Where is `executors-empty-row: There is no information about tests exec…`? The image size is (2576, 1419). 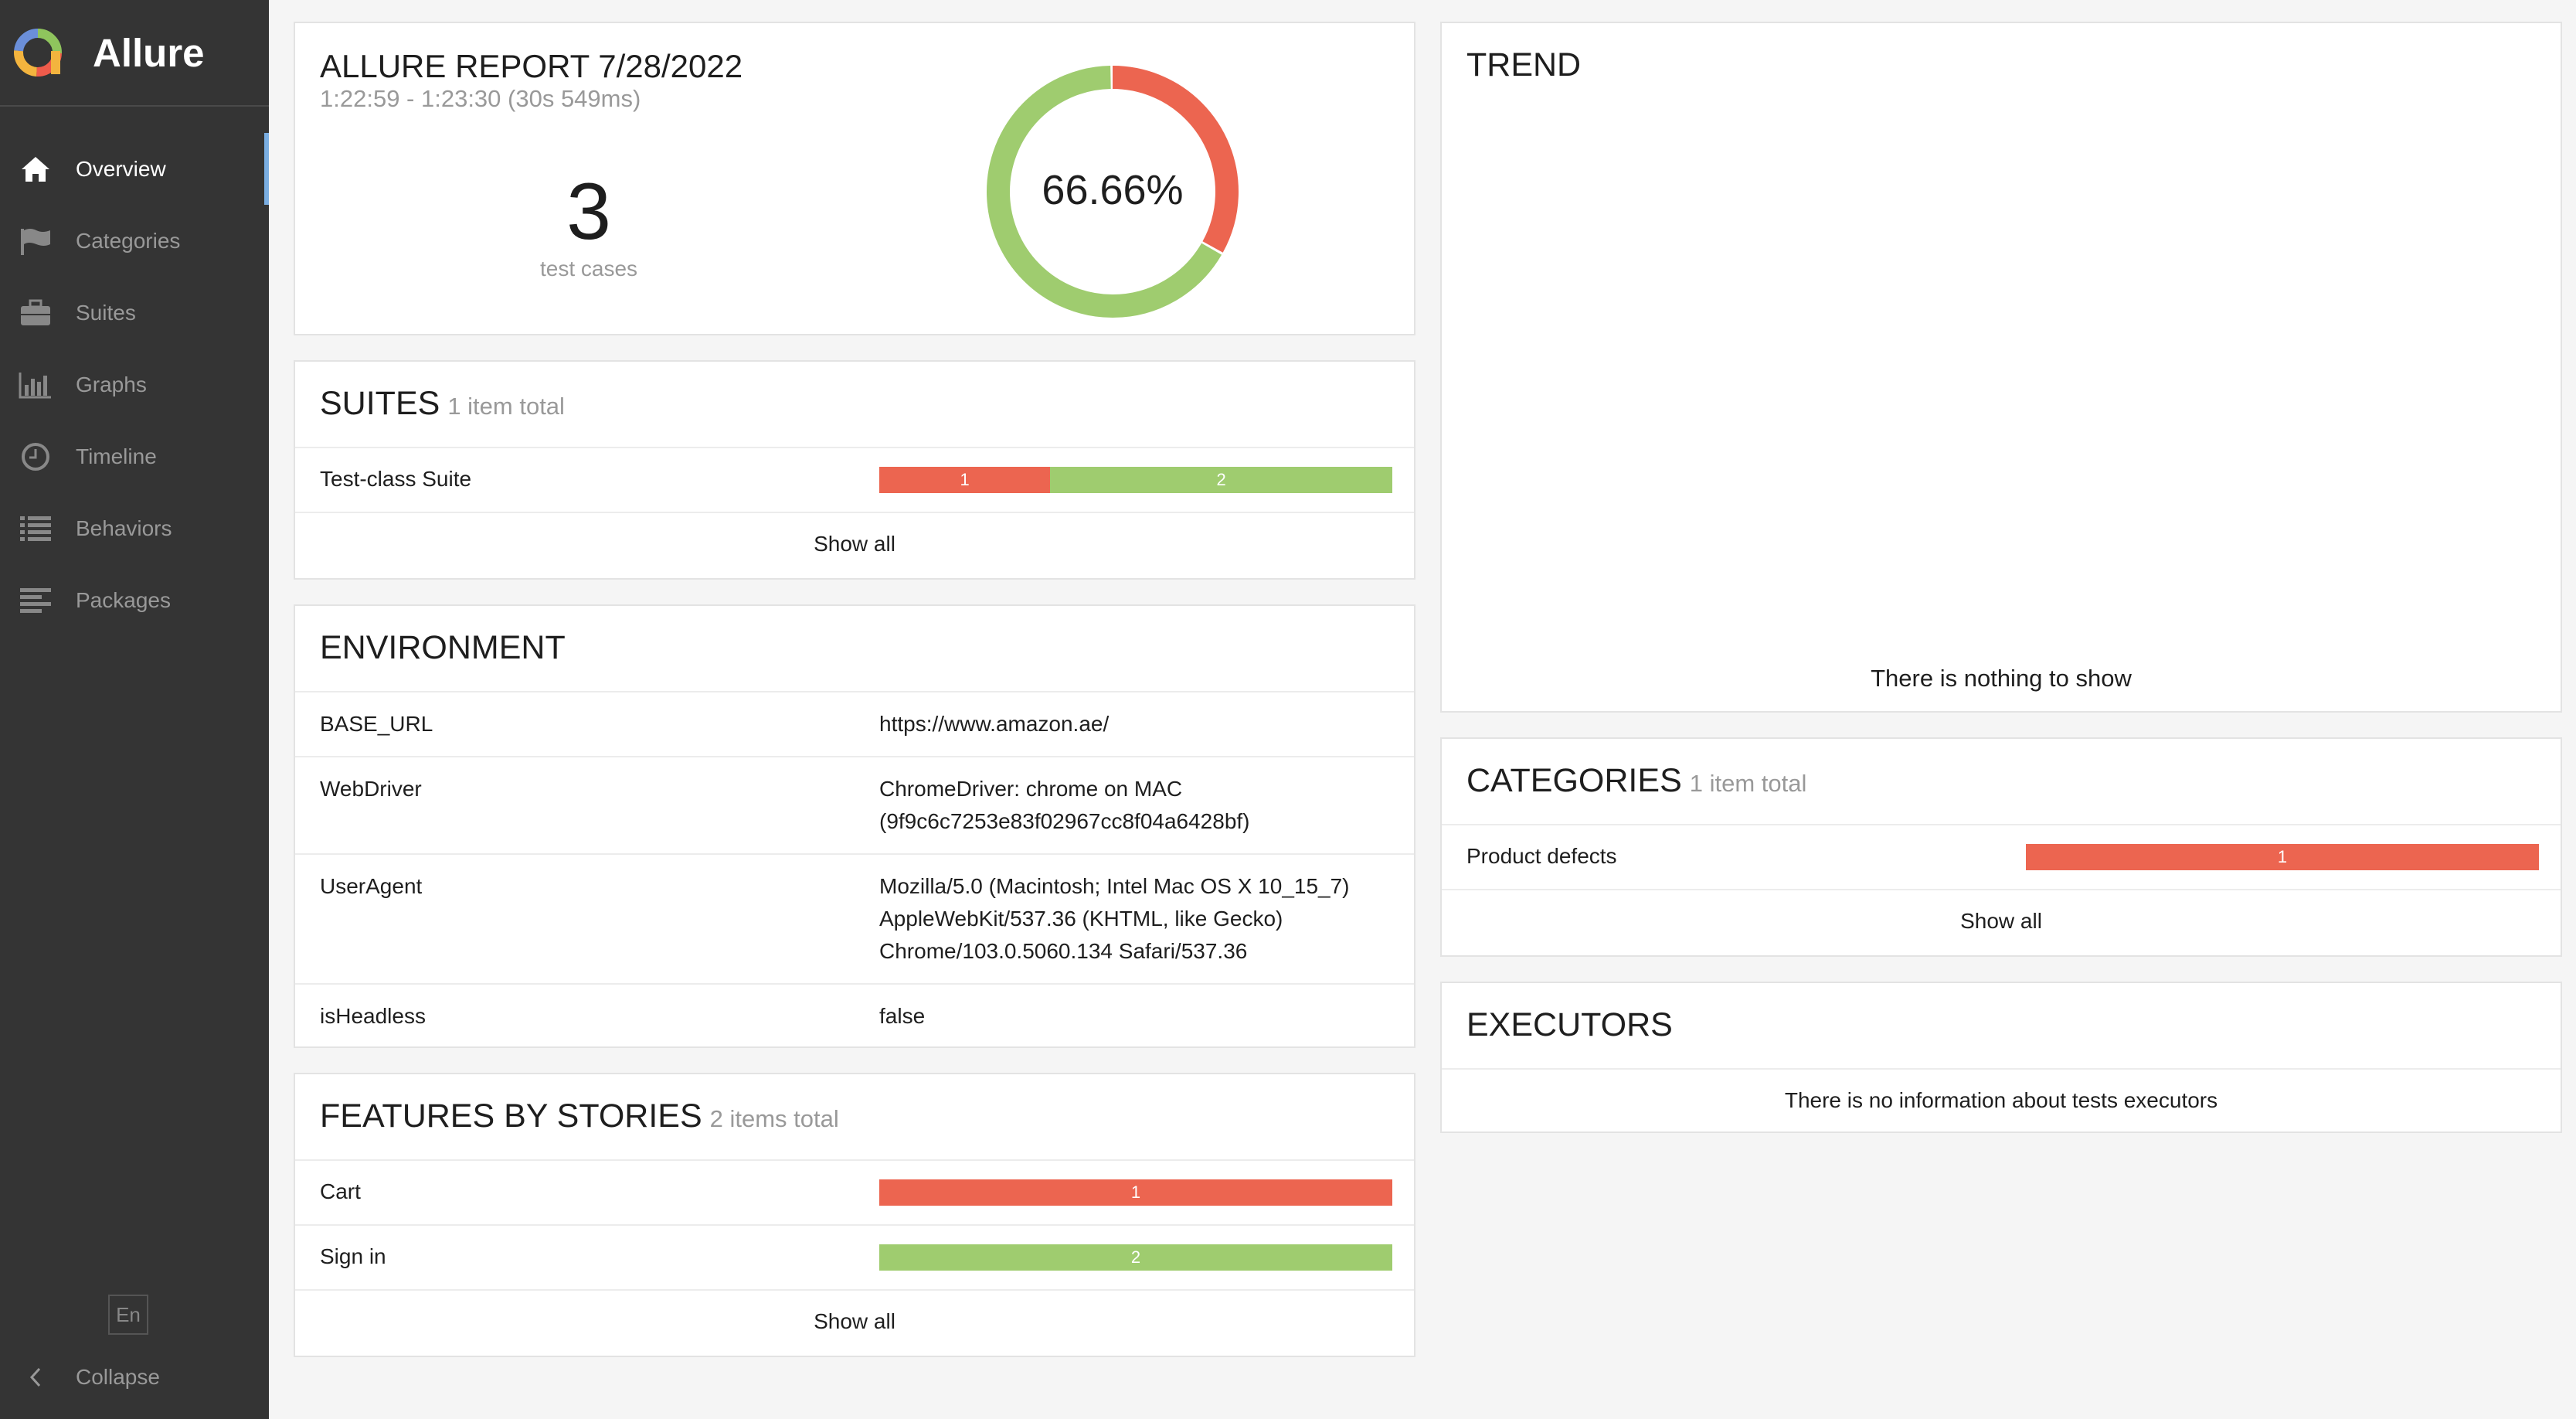
executors-empty-row: There is no information about tests exec… is located at coordinates (2001, 1100).